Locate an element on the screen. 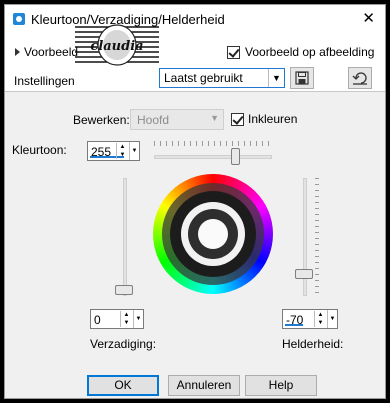 The image size is (390, 403). close-button: ✕ is located at coordinates (368, 19).